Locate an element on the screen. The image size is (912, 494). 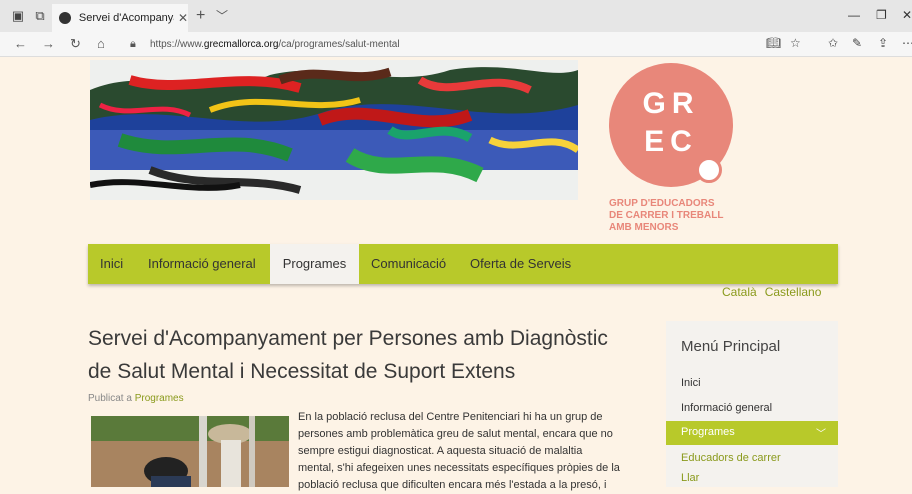
set-aside-tabs-icon: ⧉ is located at coordinates (40, 16).